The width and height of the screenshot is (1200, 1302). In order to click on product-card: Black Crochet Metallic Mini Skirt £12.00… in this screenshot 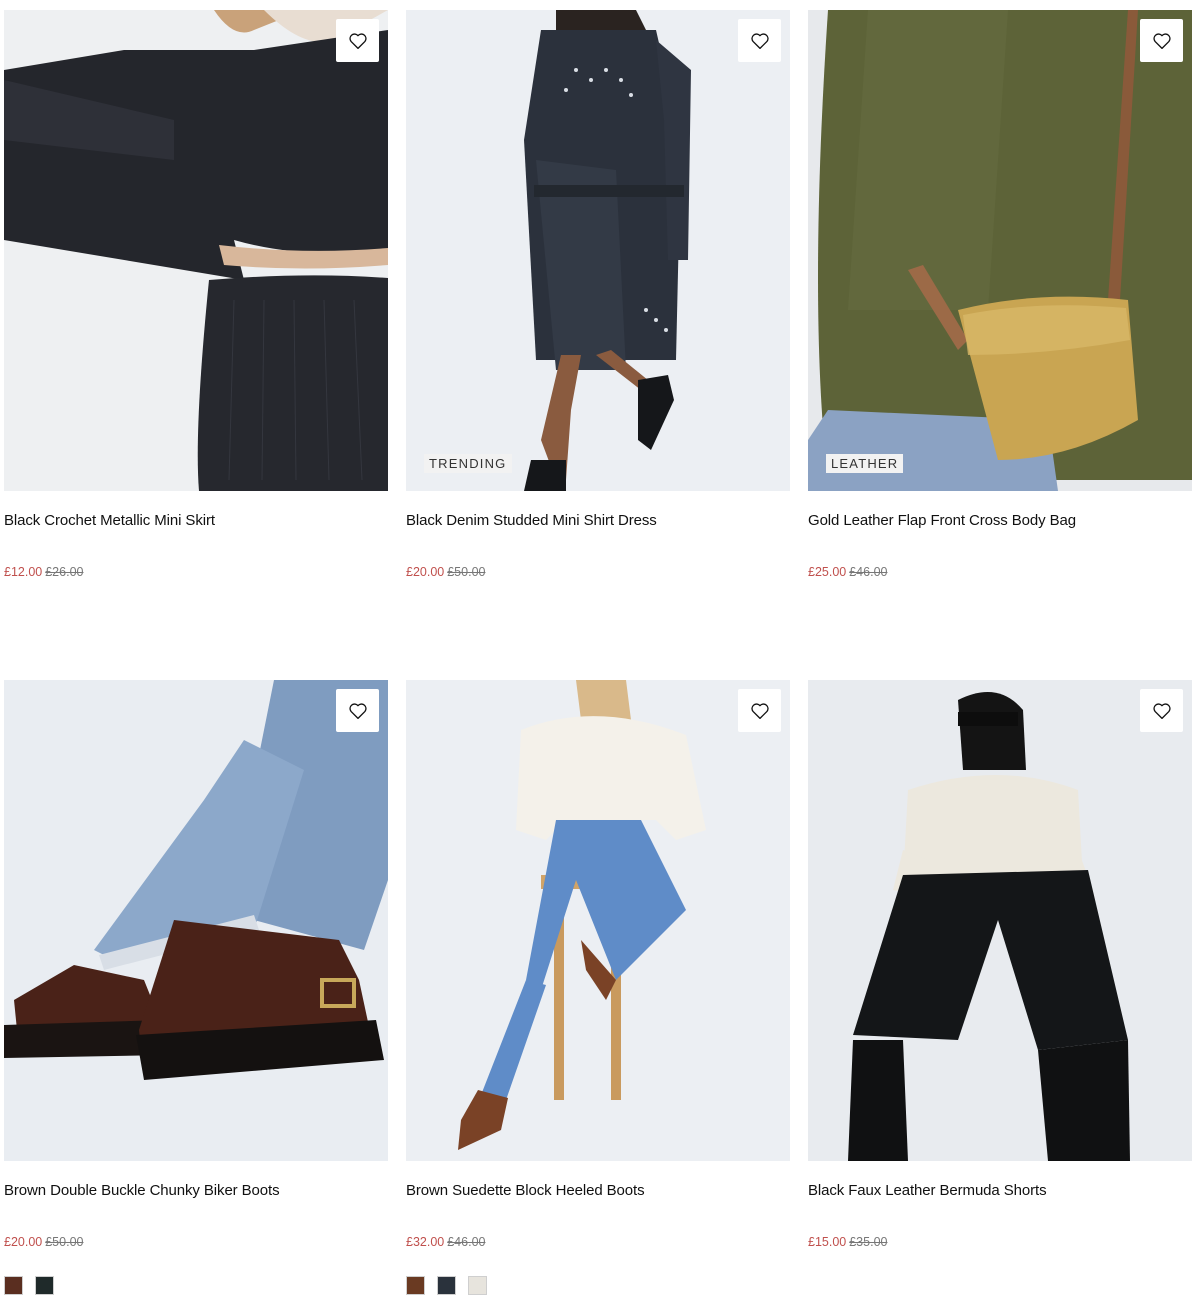, I will do `click(196, 295)`.